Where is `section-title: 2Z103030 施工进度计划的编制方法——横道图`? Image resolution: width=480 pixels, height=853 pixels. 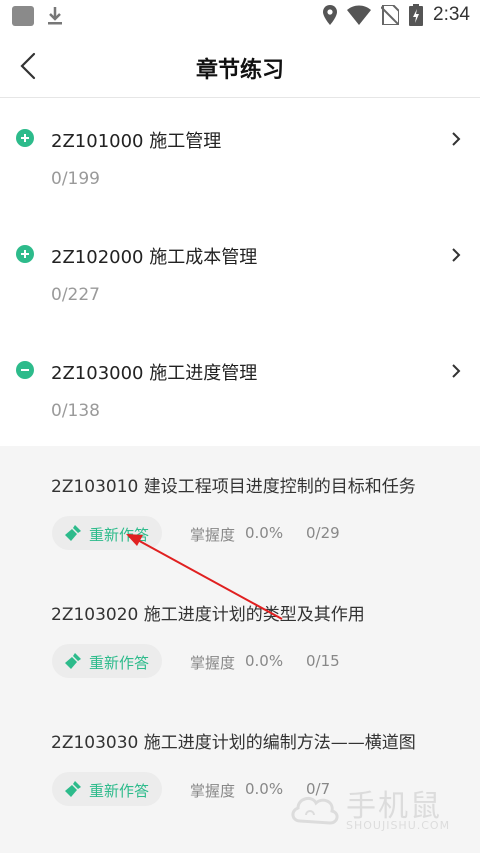 section-title: 2Z103030 施工进度计划的编制方法——横道图 is located at coordinates (233, 743).